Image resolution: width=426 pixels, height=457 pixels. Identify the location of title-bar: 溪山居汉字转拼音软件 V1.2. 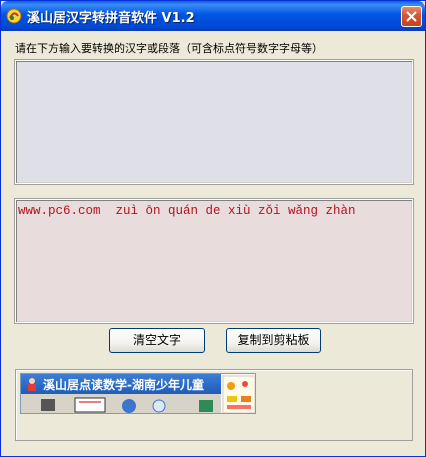
(213, 16).